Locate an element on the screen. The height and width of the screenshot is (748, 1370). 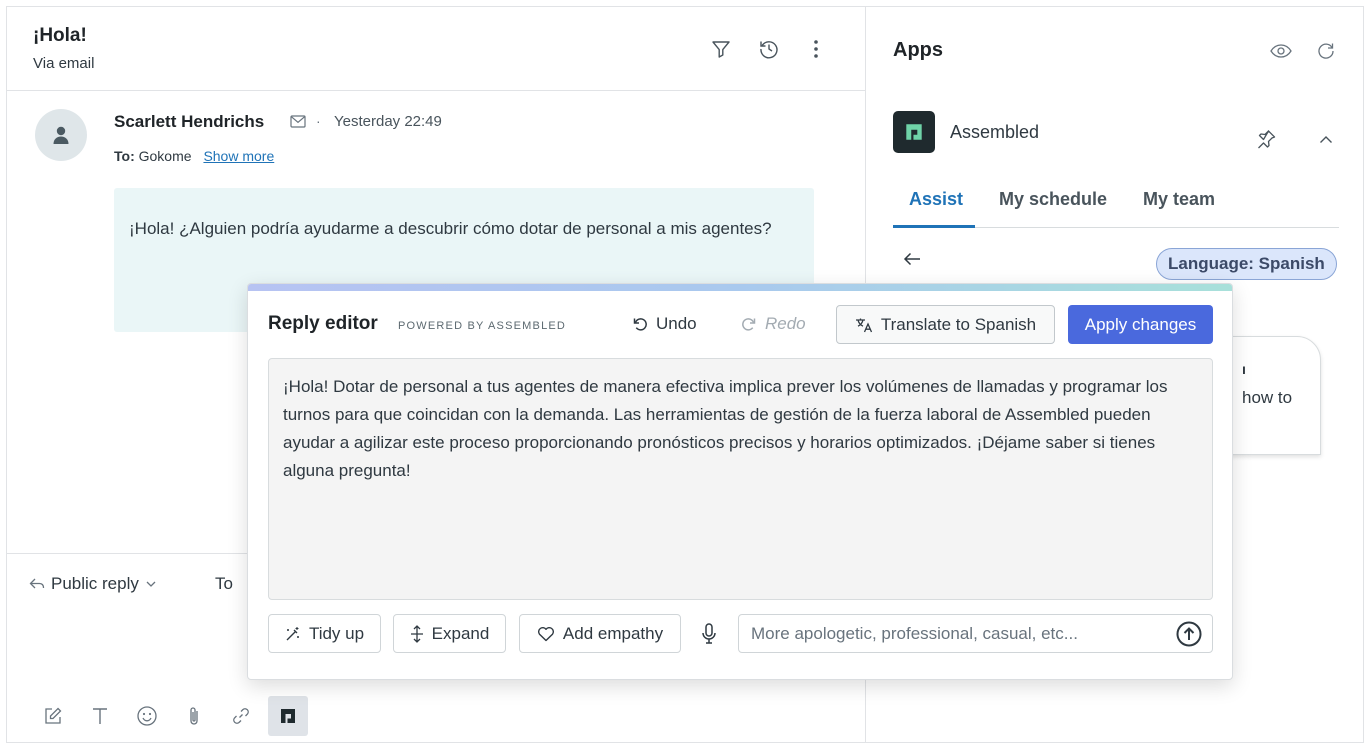
language-badge: Language: Spanish is located at coordinates (1246, 264).